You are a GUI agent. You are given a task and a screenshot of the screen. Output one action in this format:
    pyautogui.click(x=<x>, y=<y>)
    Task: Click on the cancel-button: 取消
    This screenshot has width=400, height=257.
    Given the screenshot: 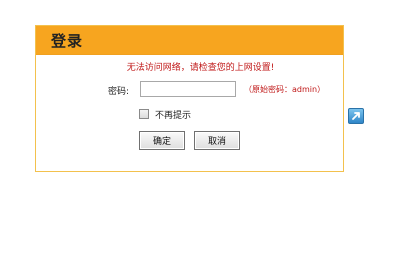 What is the action you would take?
    pyautogui.click(x=217, y=140)
    